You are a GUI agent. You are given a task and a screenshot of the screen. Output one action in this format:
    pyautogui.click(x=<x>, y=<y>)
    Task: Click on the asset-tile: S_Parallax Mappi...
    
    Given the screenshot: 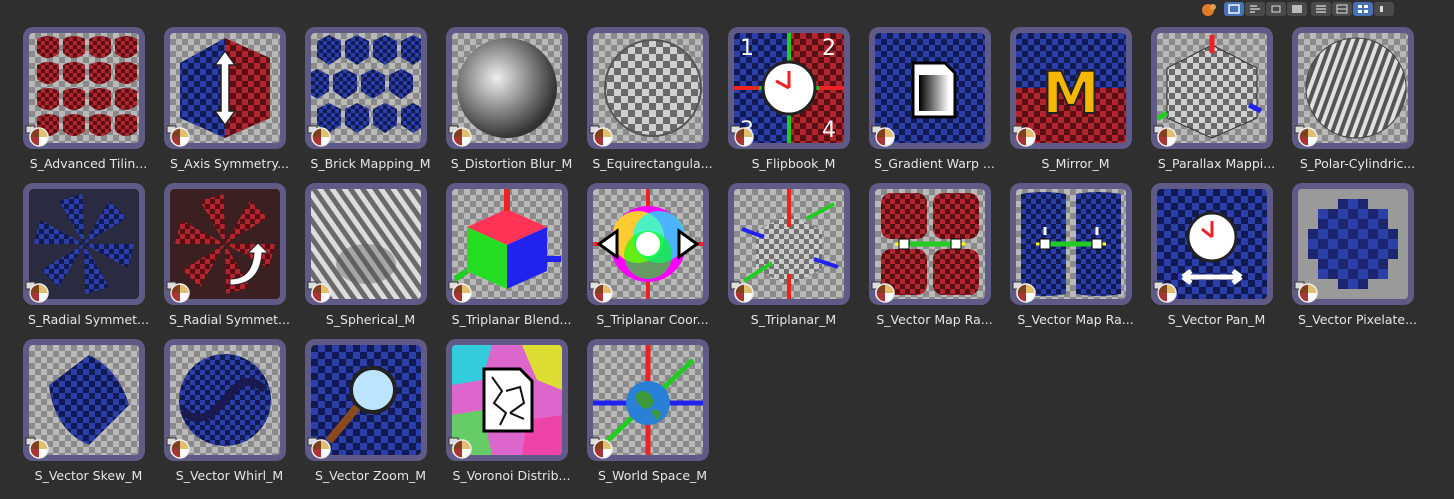 What is the action you would take?
    pyautogui.click(x=1216, y=102)
    